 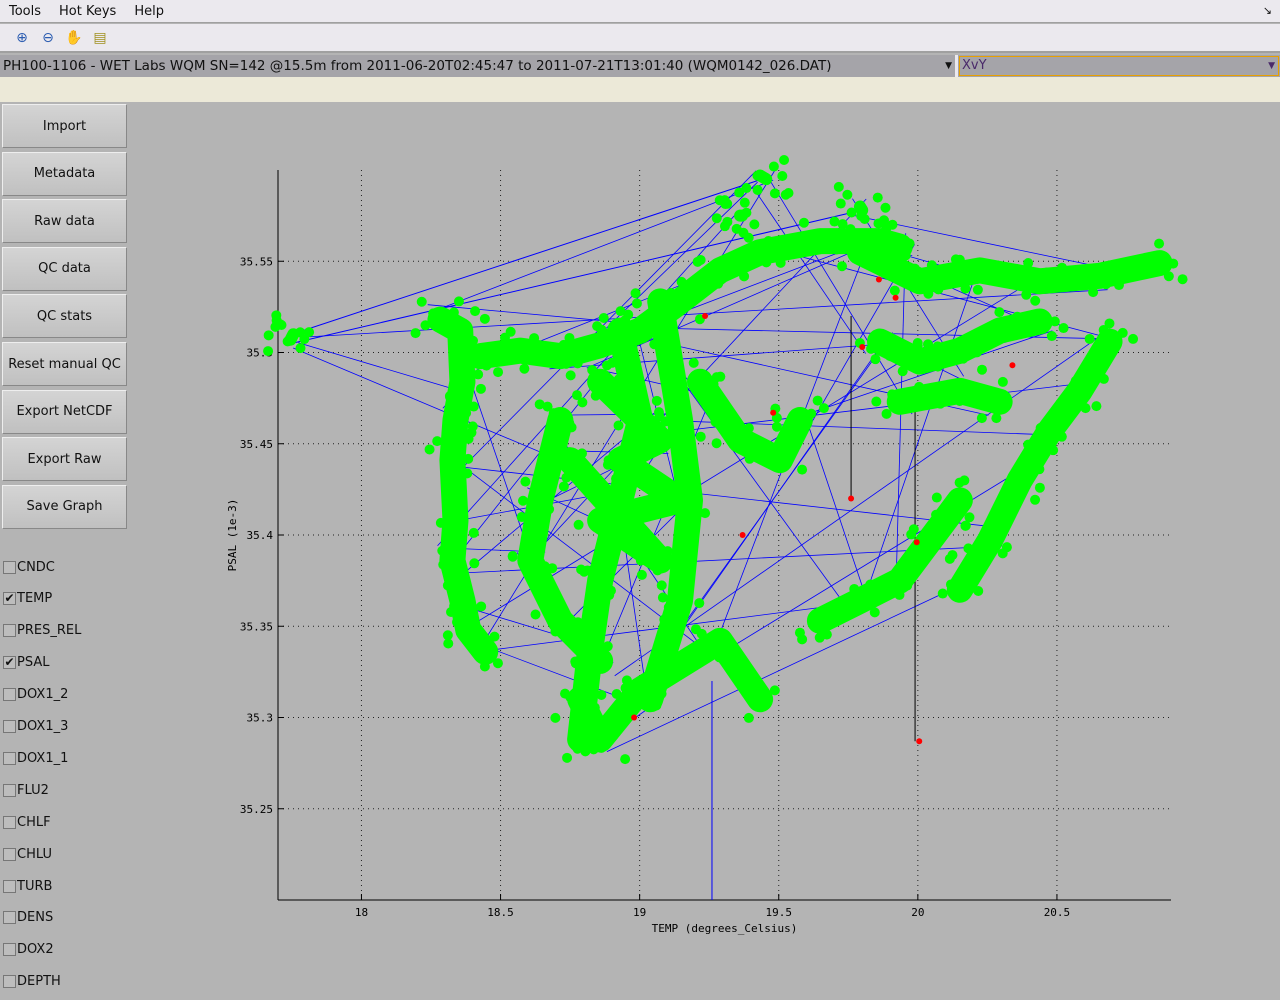 What do you see at coordinates (361, 912) in the screenshot?
I see `x-tick-label: 18` at bounding box center [361, 912].